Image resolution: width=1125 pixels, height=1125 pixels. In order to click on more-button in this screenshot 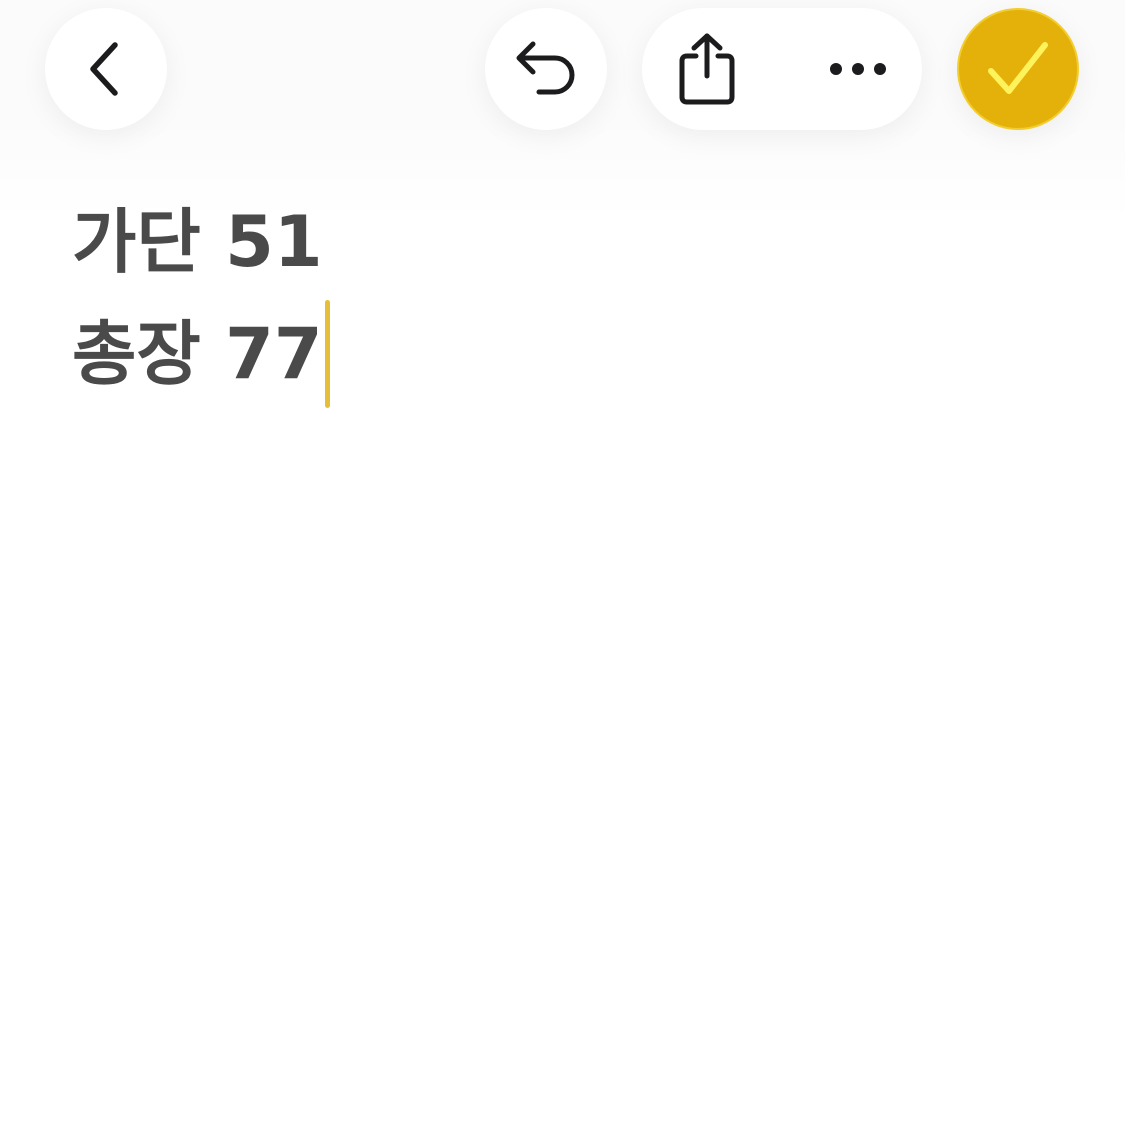, I will do `click(858, 69)`.